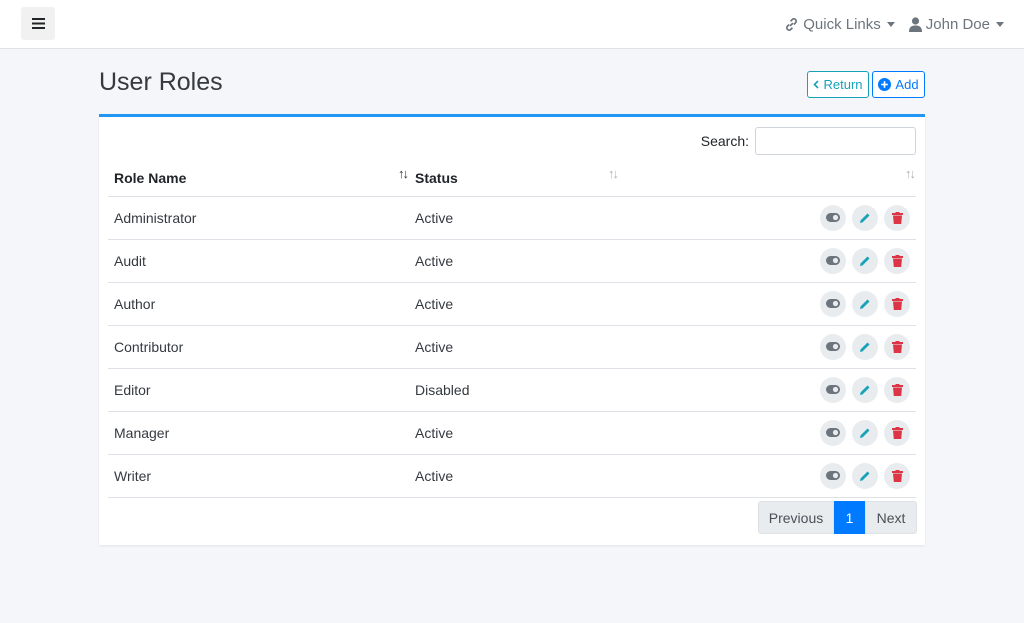 The height and width of the screenshot is (623, 1024). What do you see at coordinates (258, 261) in the screenshot?
I see `role-name-cell: Audit` at bounding box center [258, 261].